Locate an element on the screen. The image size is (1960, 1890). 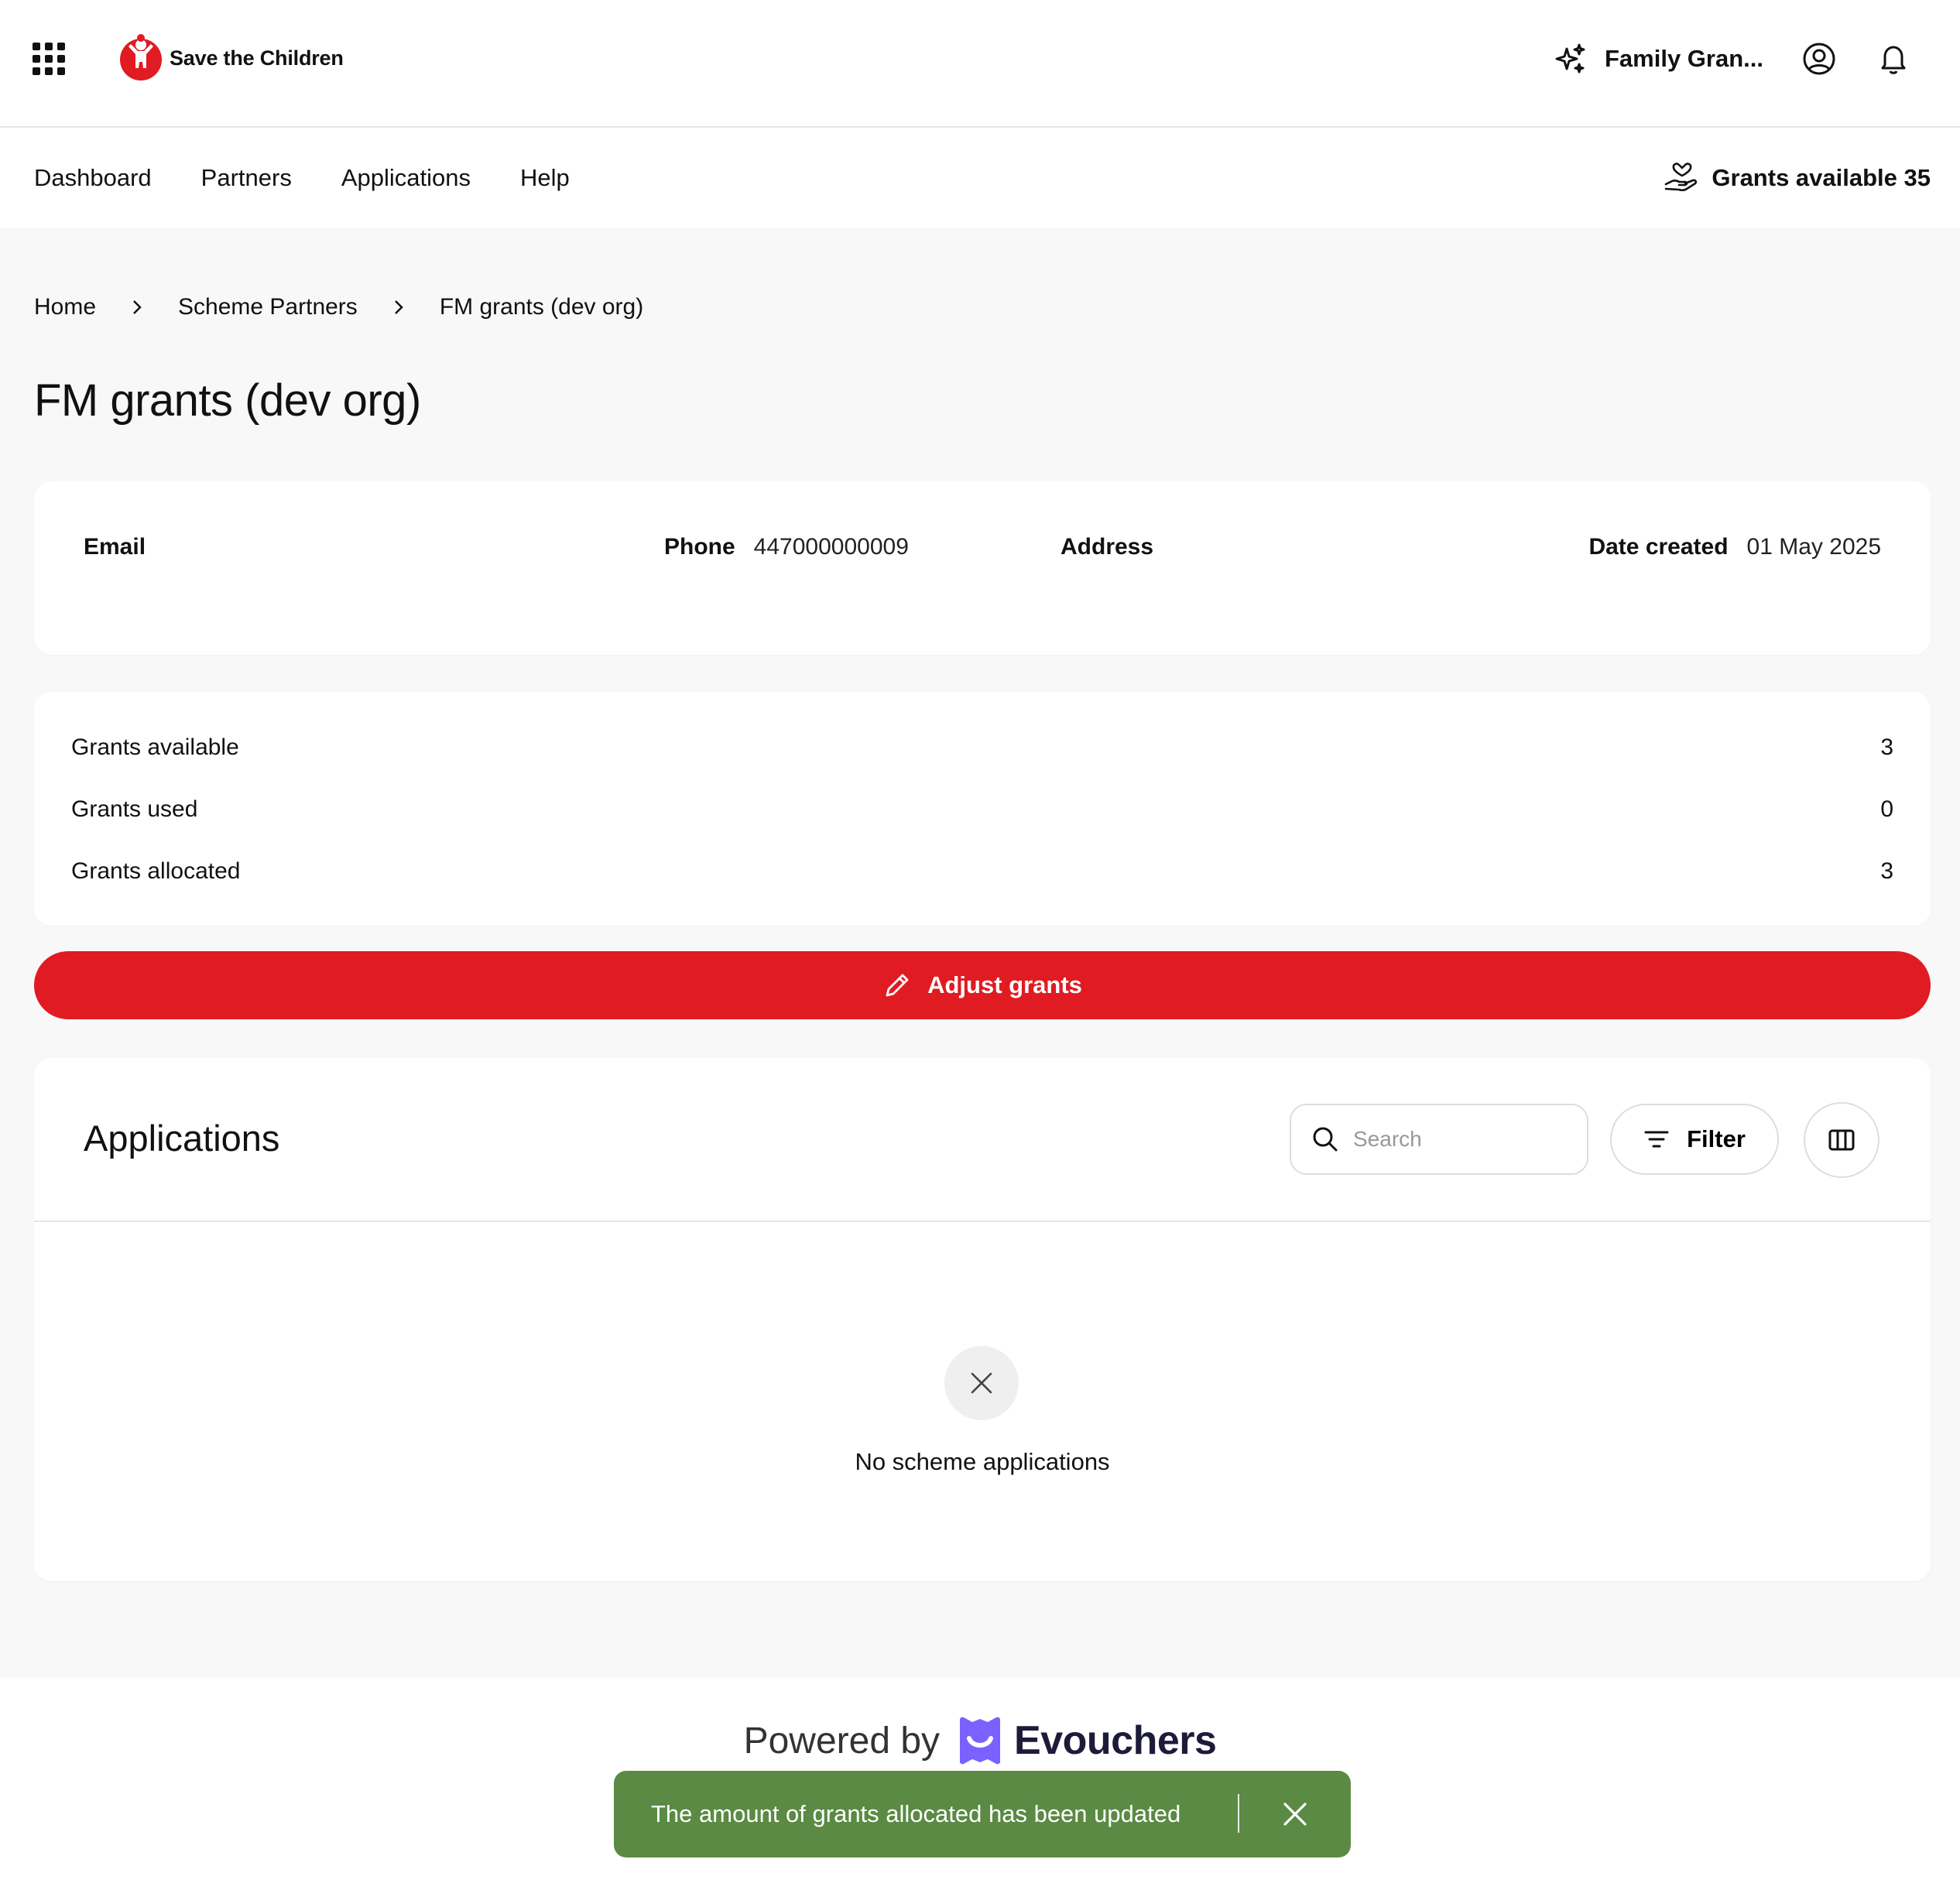
address-field: Address is located at coordinates (1116, 547).